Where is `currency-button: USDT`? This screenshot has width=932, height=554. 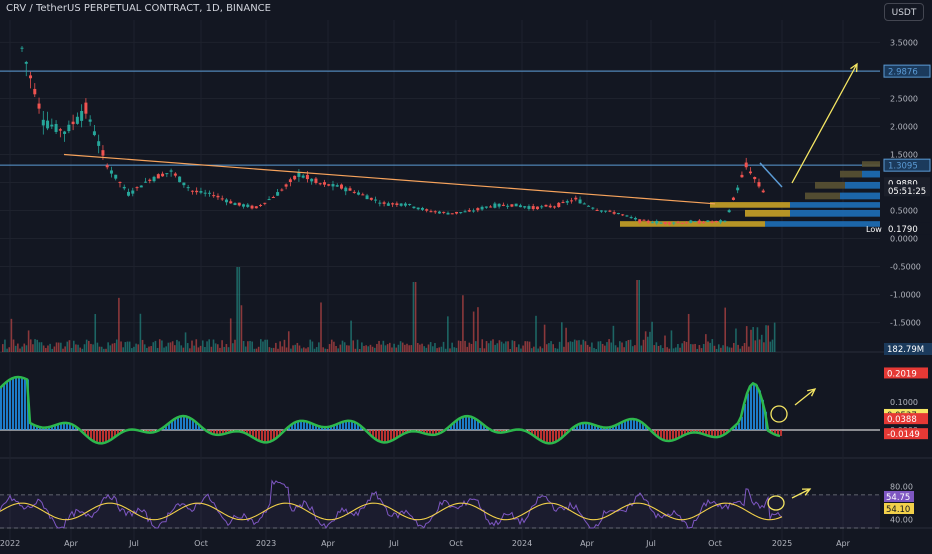 currency-button: USDT is located at coordinates (904, 12).